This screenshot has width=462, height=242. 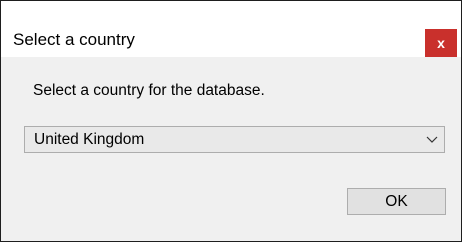 I want to click on close-icon: x, so click(x=441, y=43).